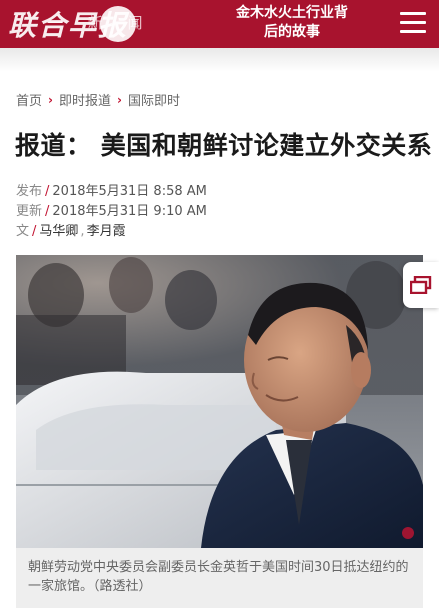 Image resolution: width=439 pixels, height=608 pixels. What do you see at coordinates (219, 60) in the screenshot?
I see `header-divider` at bounding box center [219, 60].